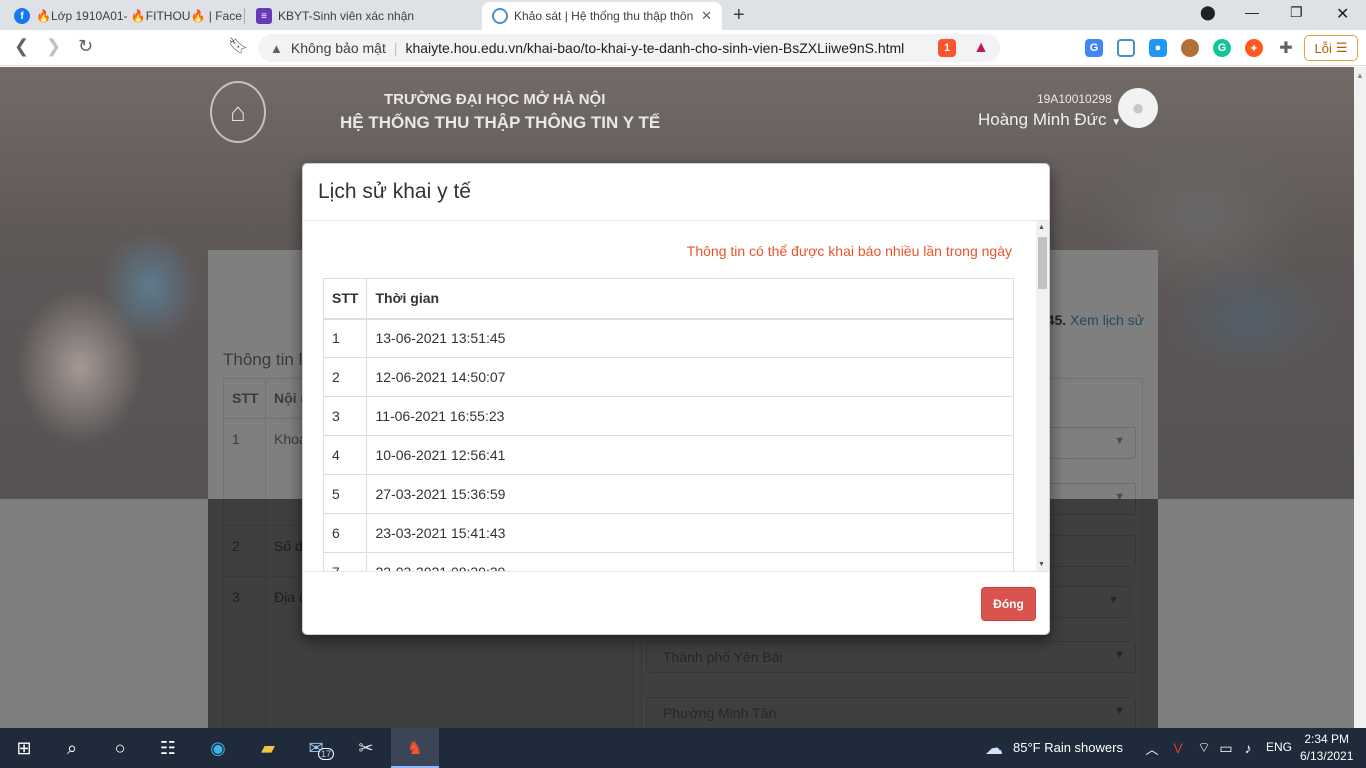 This screenshot has height=768, width=1366. Describe the element at coordinates (345, 416) in the screenshot. I see `row-stt: 3` at that location.